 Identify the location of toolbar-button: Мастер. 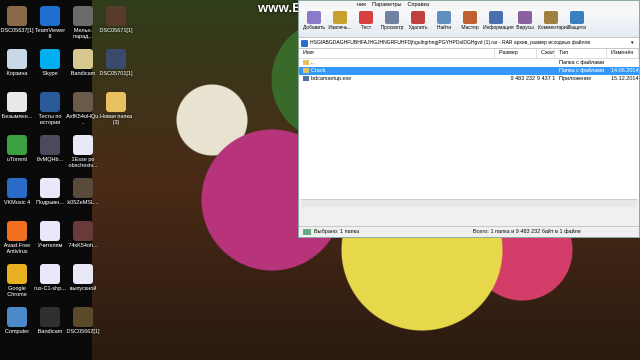
(470, 20).